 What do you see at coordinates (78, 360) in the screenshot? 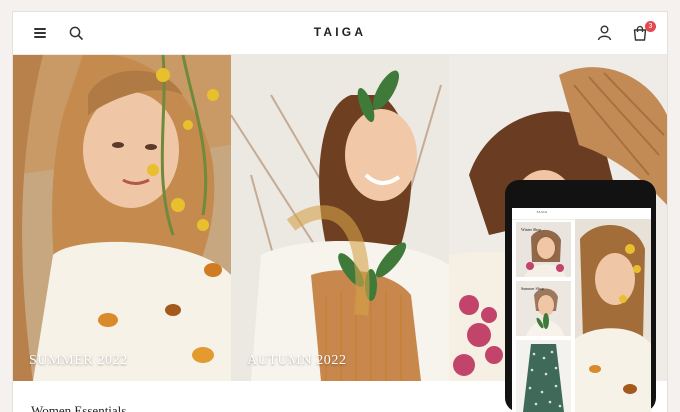
I see `collection-label-summer: SUMMER 2022` at bounding box center [78, 360].